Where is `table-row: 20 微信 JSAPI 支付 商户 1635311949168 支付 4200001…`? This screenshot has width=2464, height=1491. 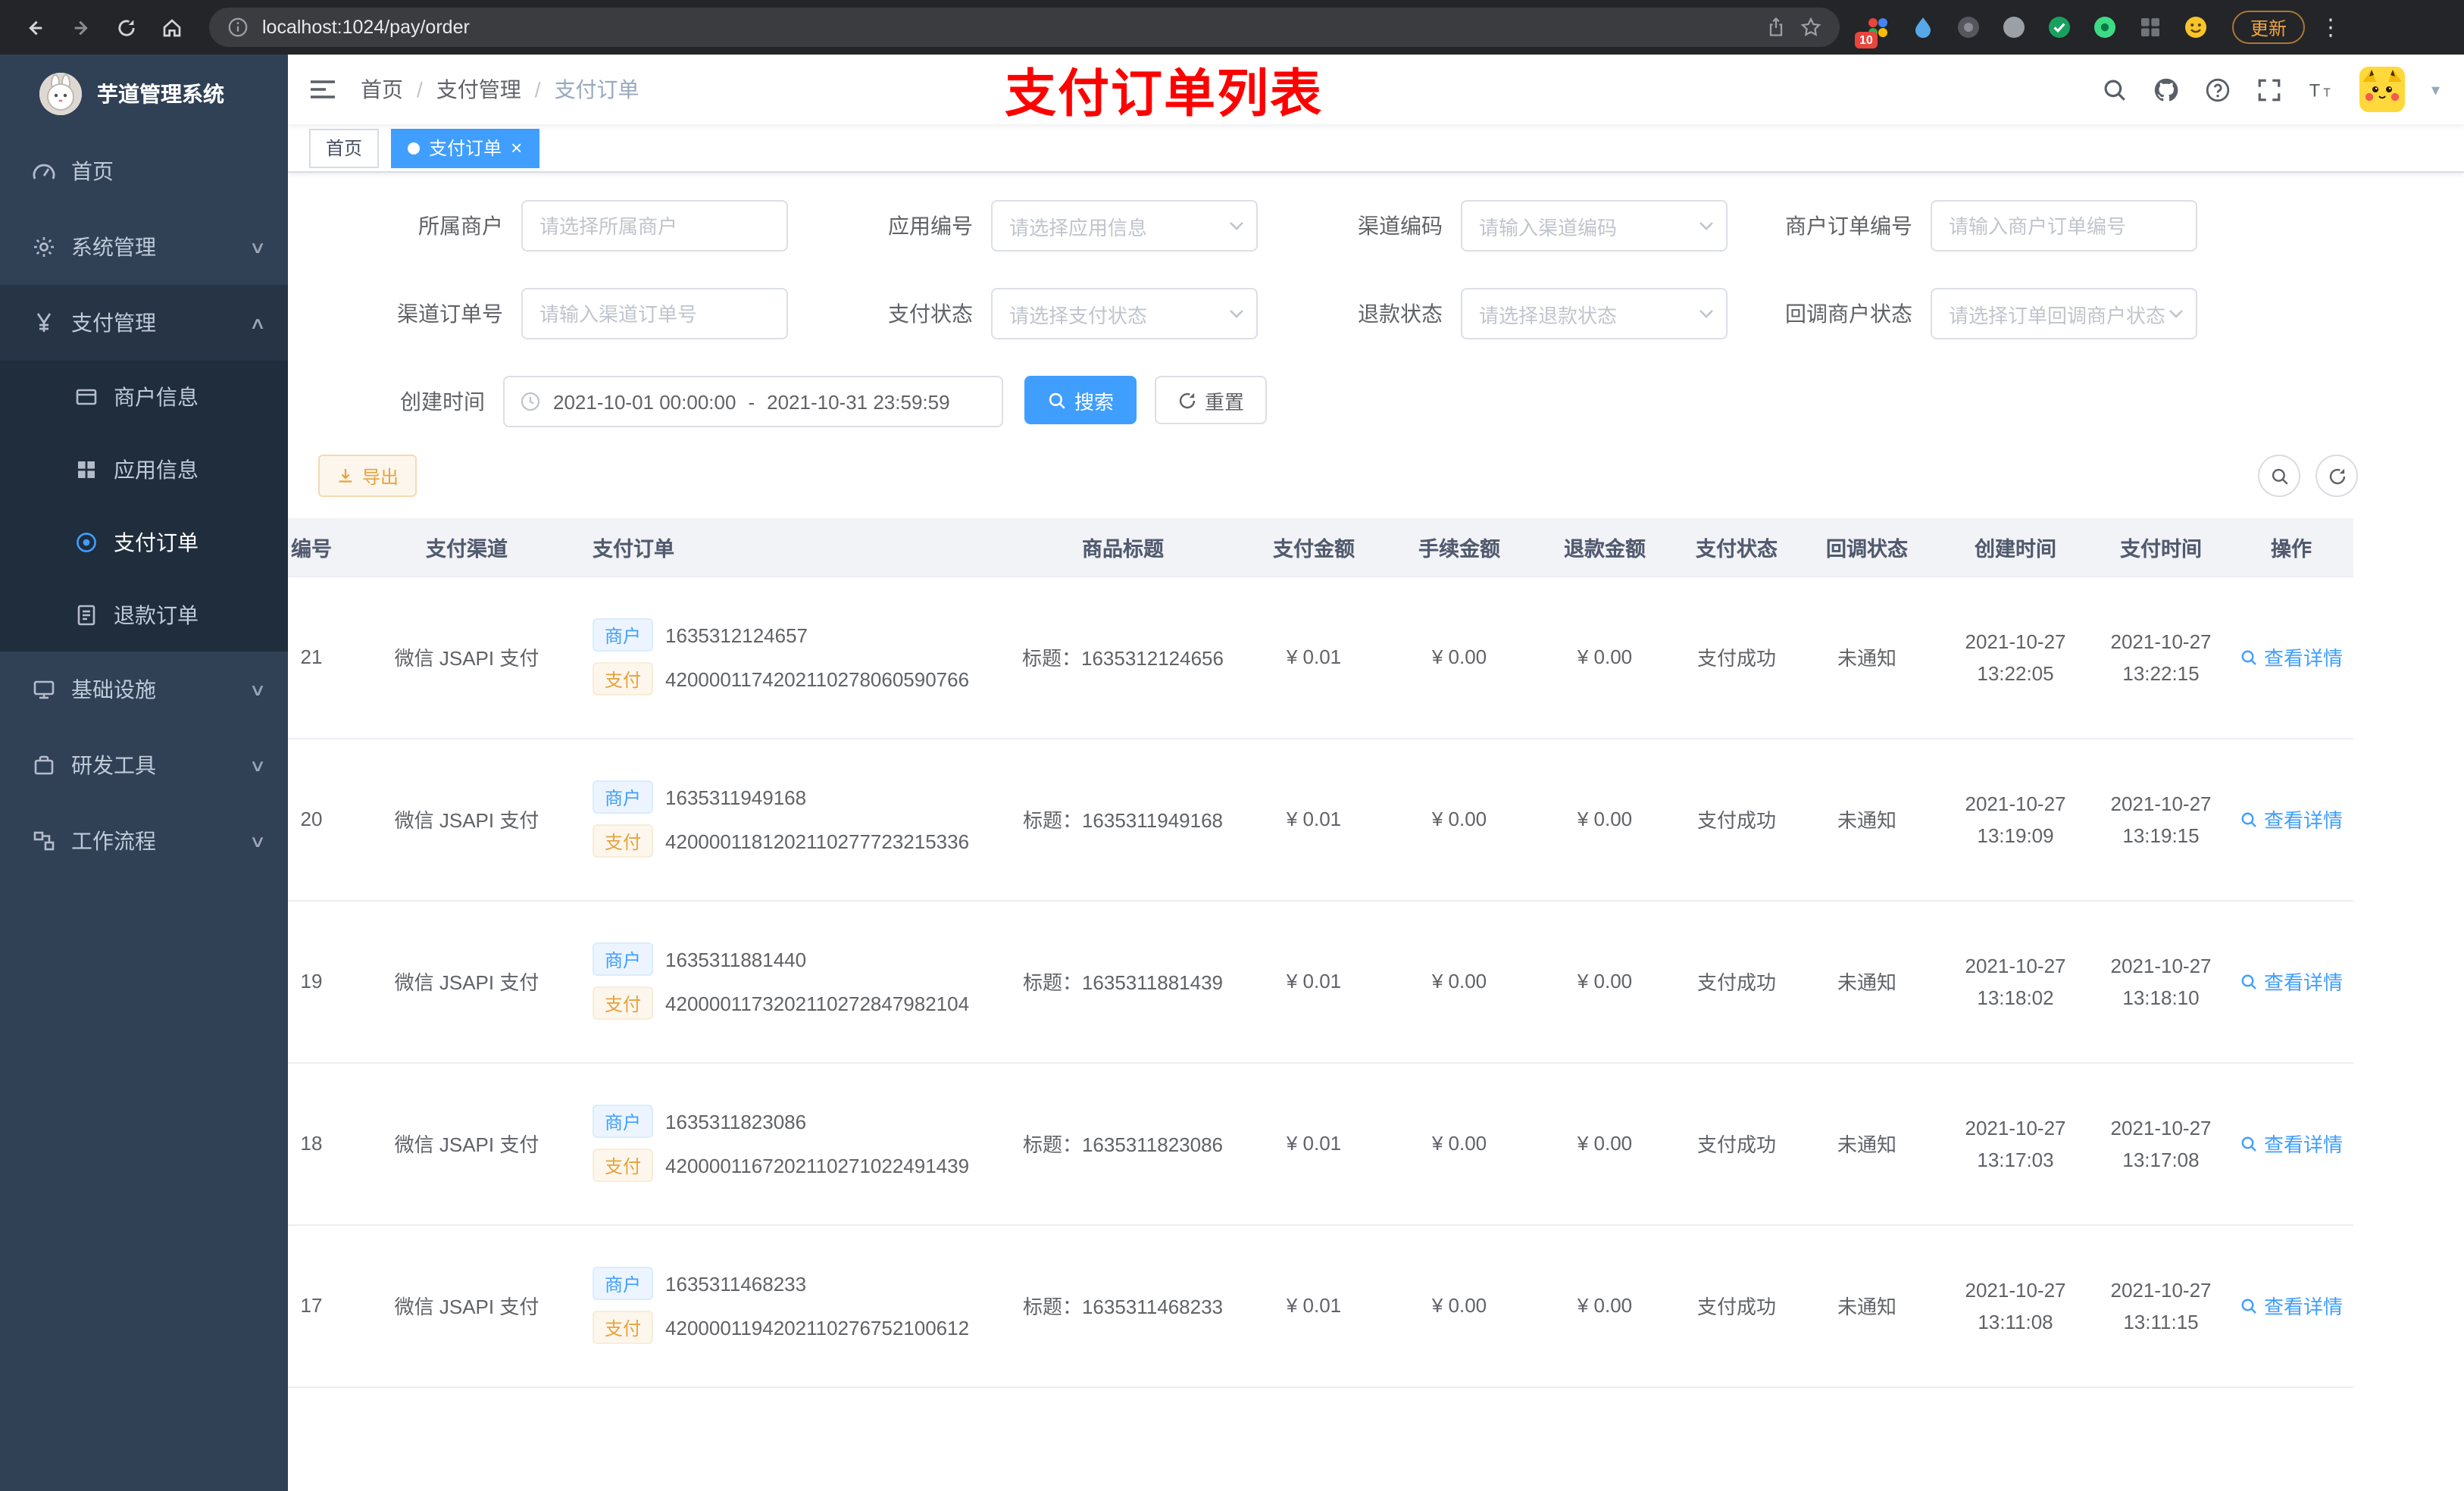 table-row: 20 微信 JSAPI 支付 商户 1635311949168 支付 4200001… is located at coordinates (1320, 819).